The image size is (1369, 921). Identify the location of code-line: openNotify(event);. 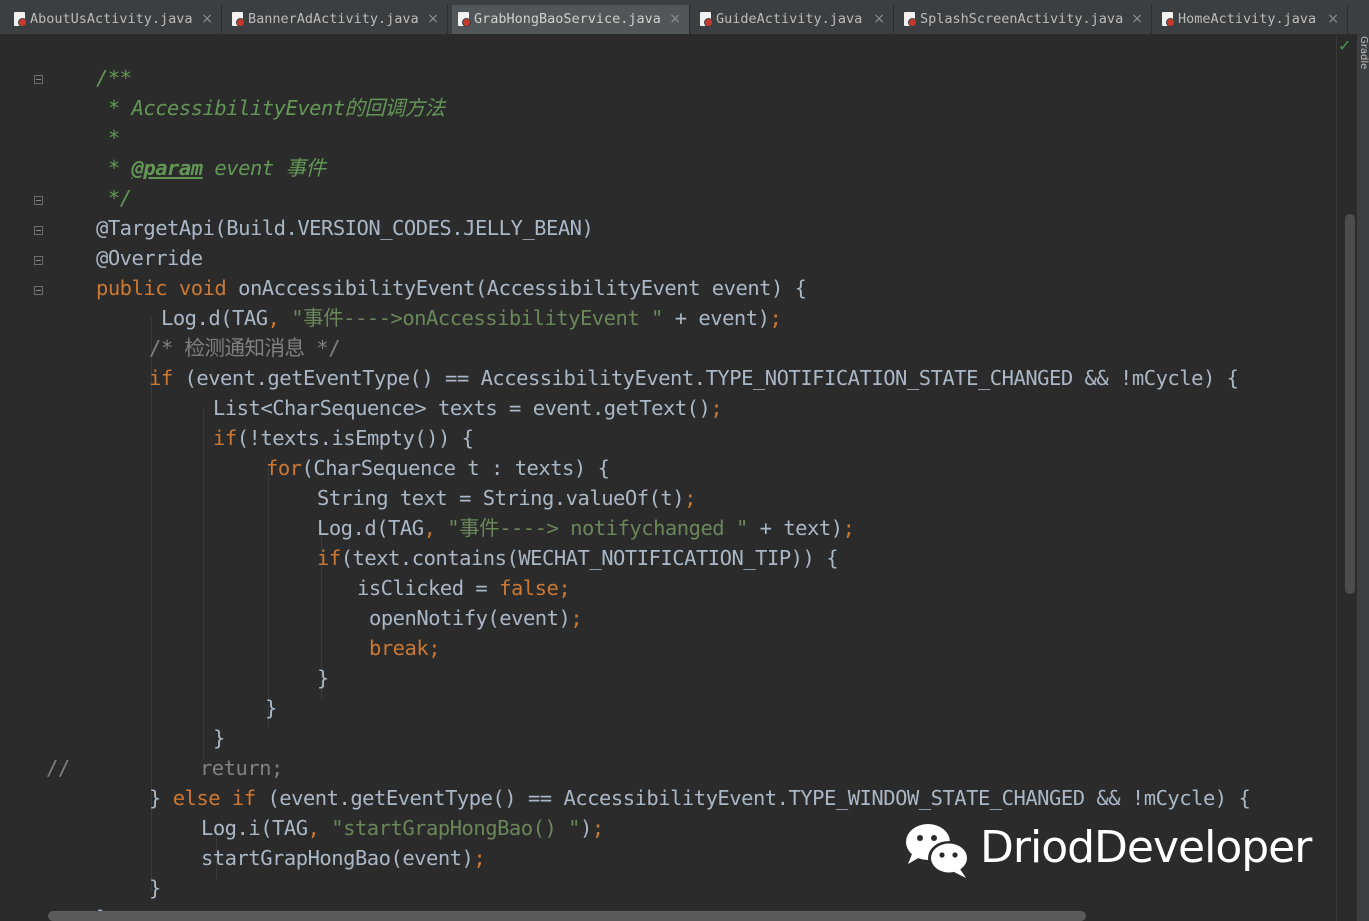
(476, 618).